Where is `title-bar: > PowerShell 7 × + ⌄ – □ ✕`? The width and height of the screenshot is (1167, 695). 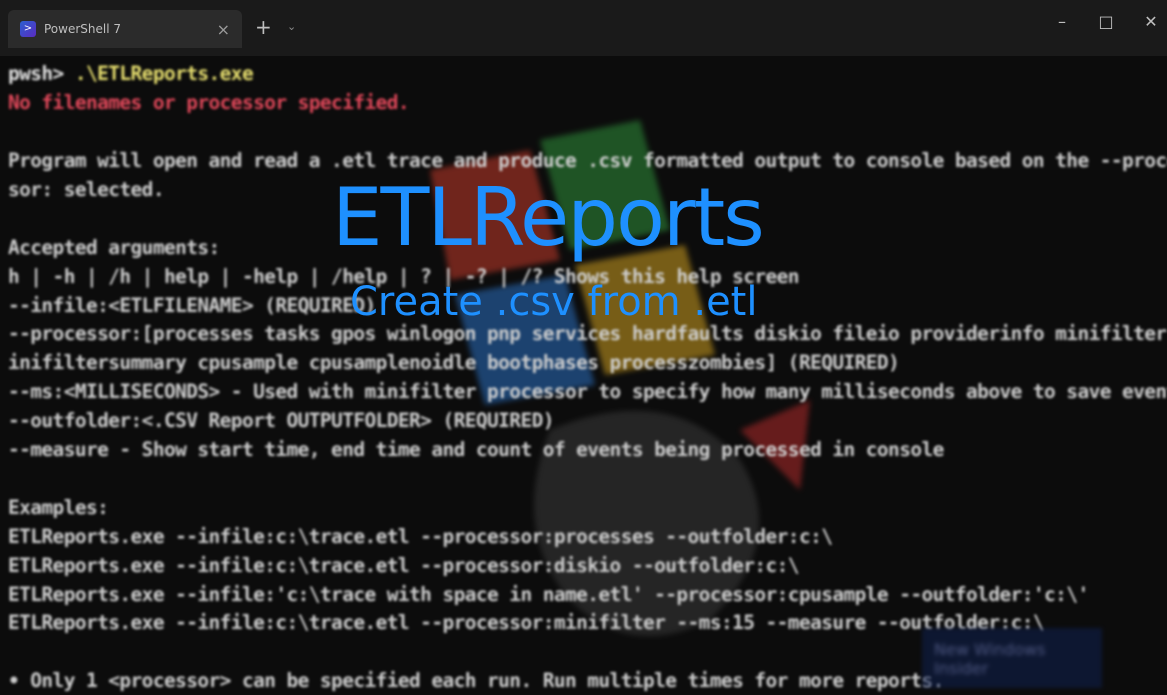
title-bar: > PowerShell 7 × + ⌄ – □ ✕ is located at coordinates (583, 28).